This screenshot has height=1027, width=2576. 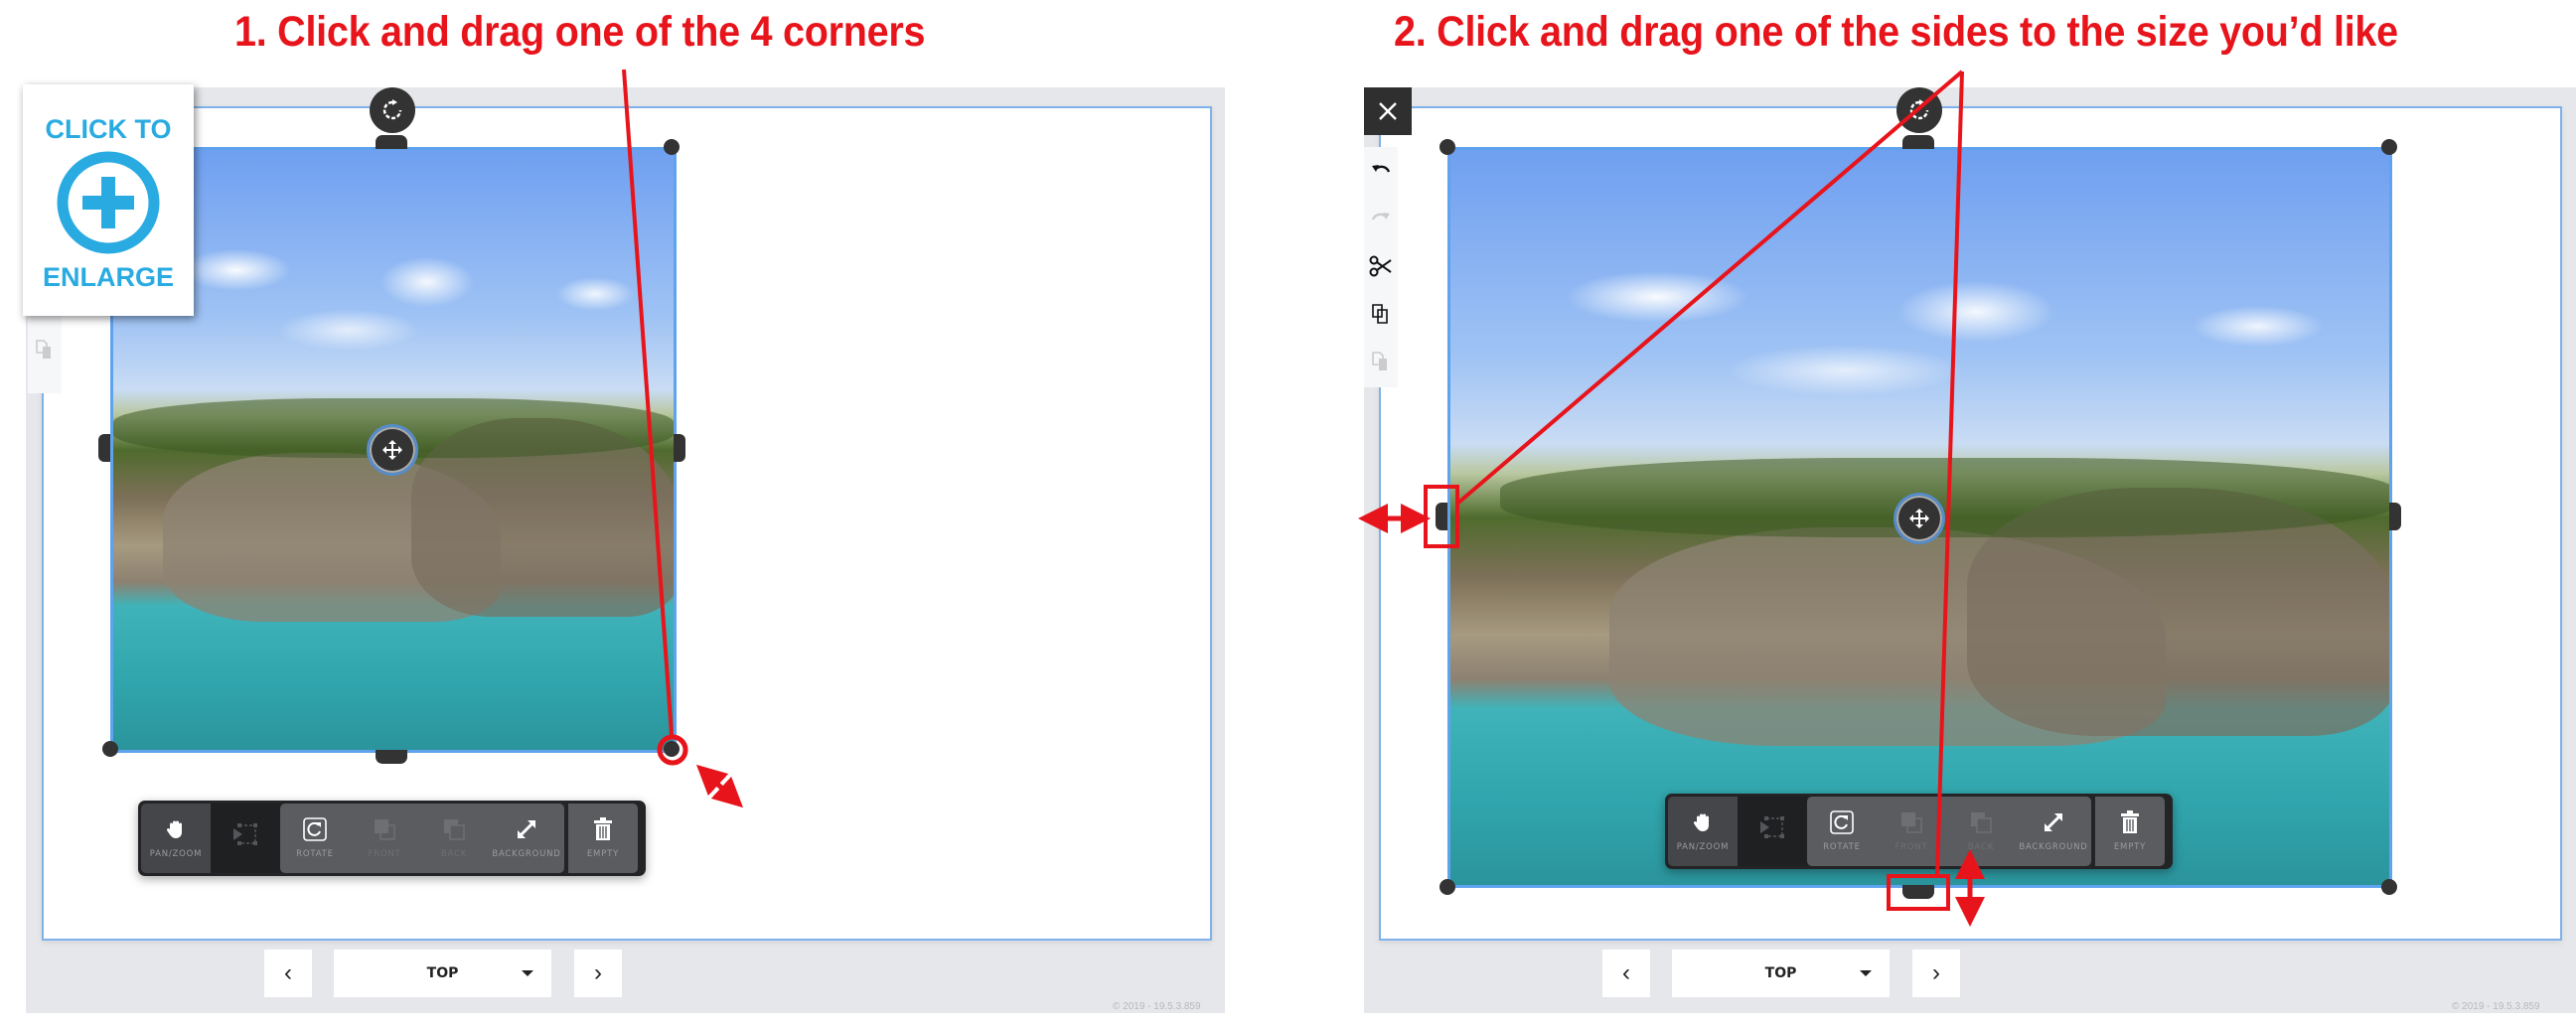 I want to click on redo-icon, so click(x=1381, y=216).